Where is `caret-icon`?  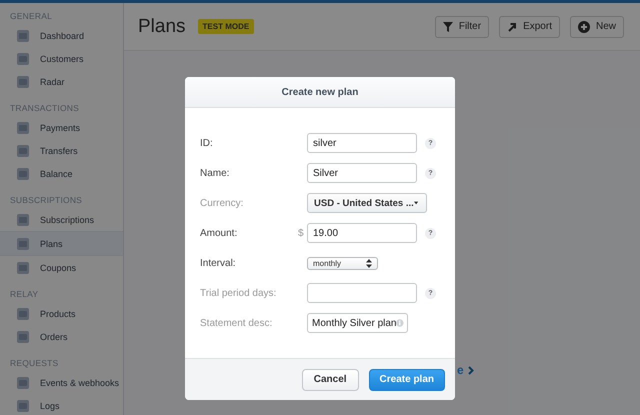
caret-icon is located at coordinates (416, 203).